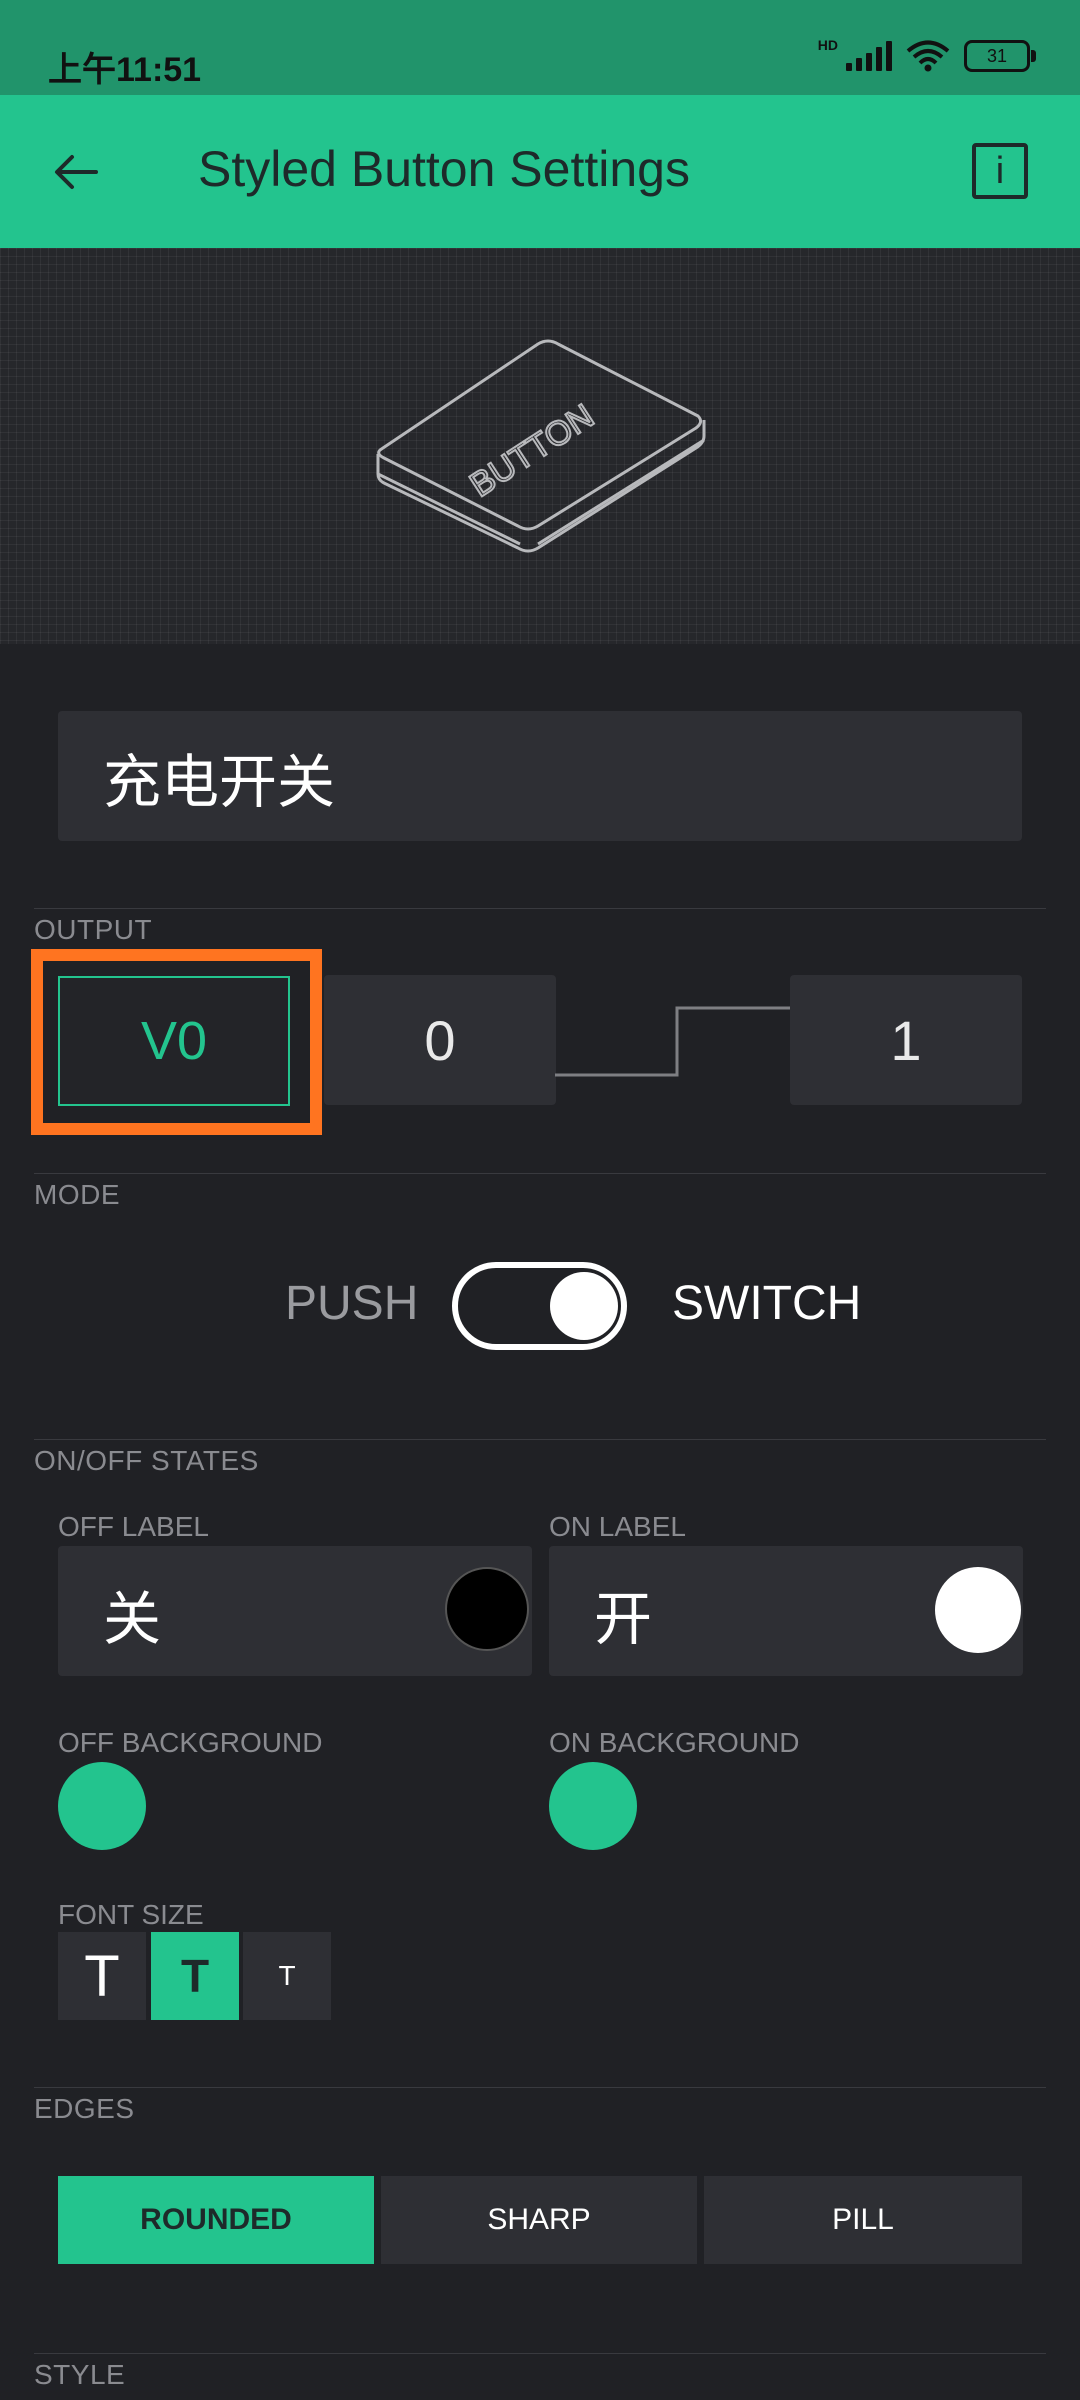 This screenshot has width=1080, height=2400. What do you see at coordinates (102, 1976) in the screenshot?
I see `font-size-large-button: T` at bounding box center [102, 1976].